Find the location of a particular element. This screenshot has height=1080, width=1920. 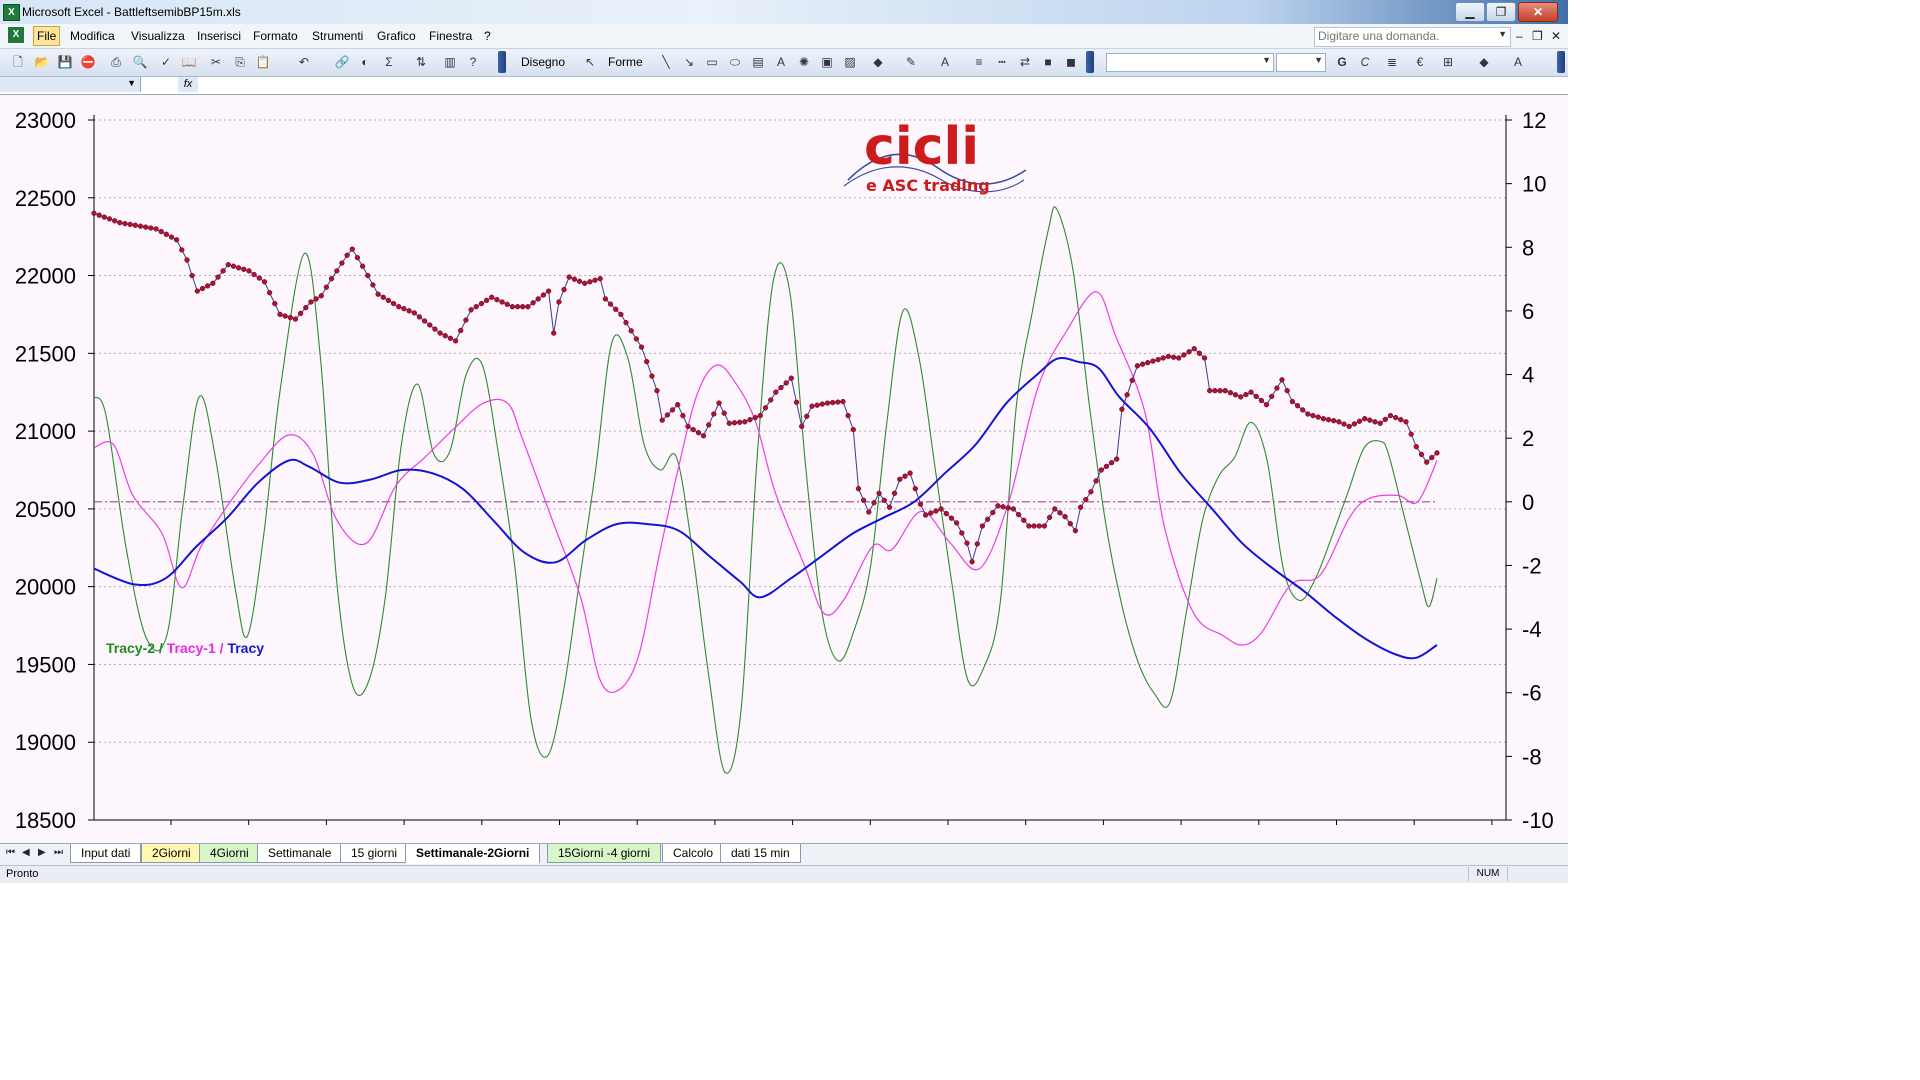

menu-visualizza: Visualizza is located at coordinates (158, 36).